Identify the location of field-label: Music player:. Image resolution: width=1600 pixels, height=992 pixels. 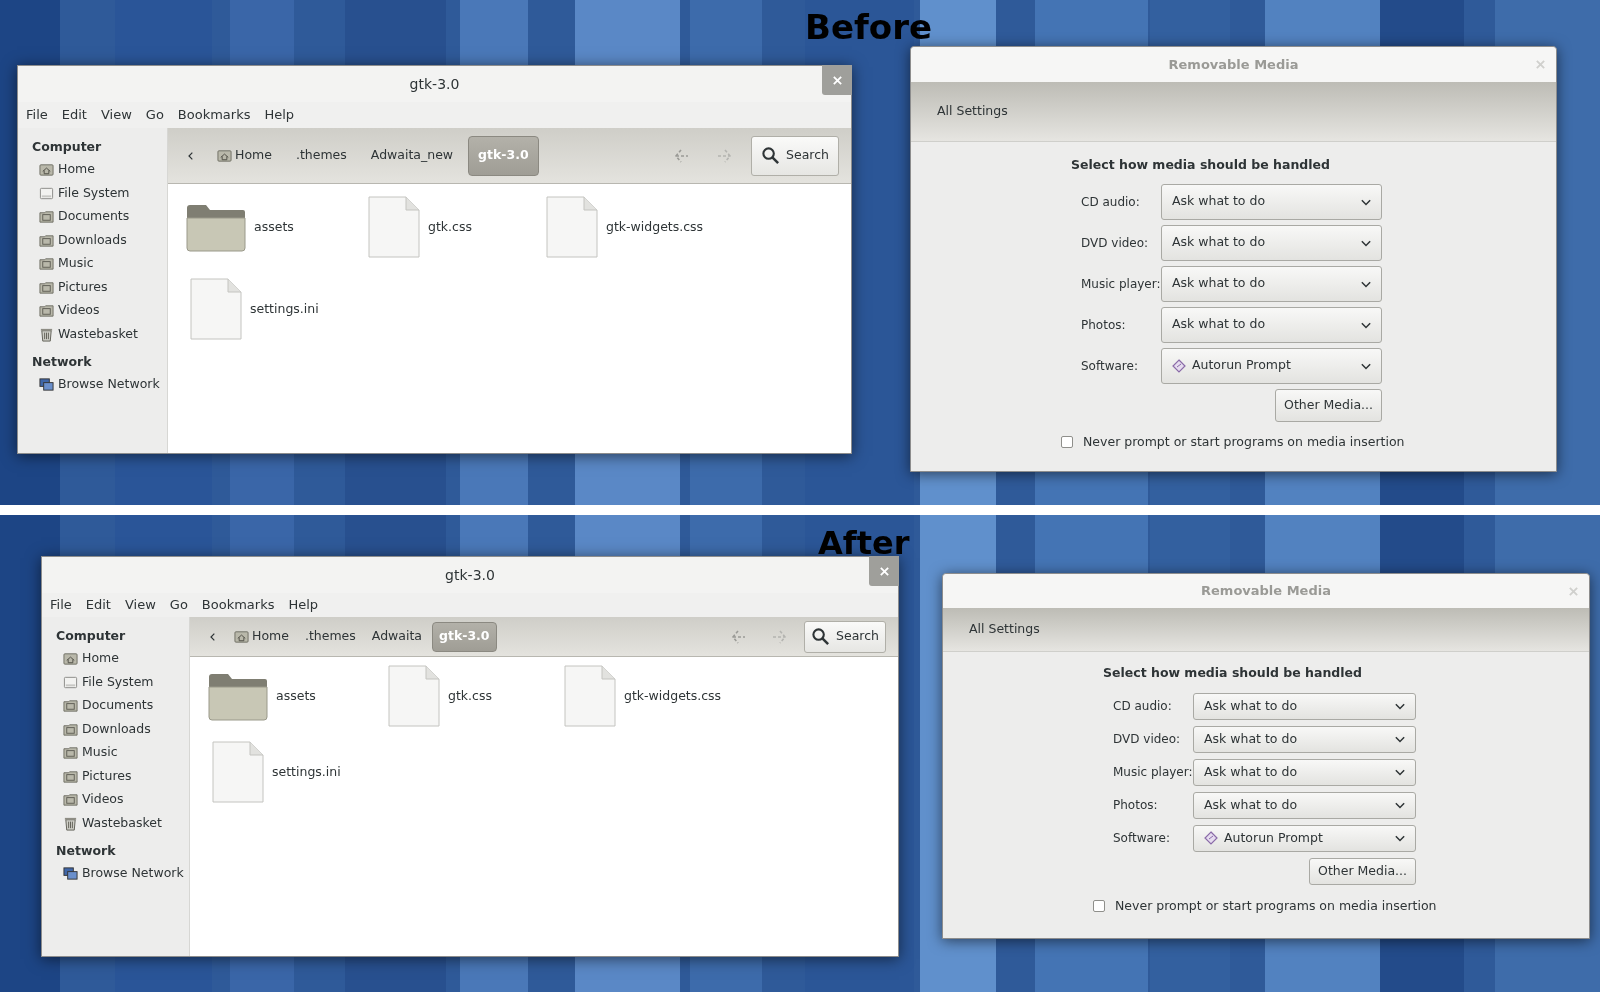
(1120, 284).